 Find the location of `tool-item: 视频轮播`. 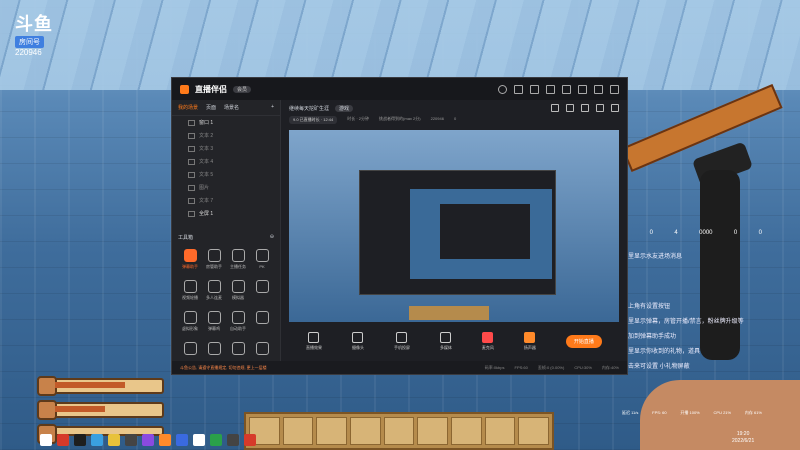

tool-item: 视频轮播 is located at coordinates (190, 290).